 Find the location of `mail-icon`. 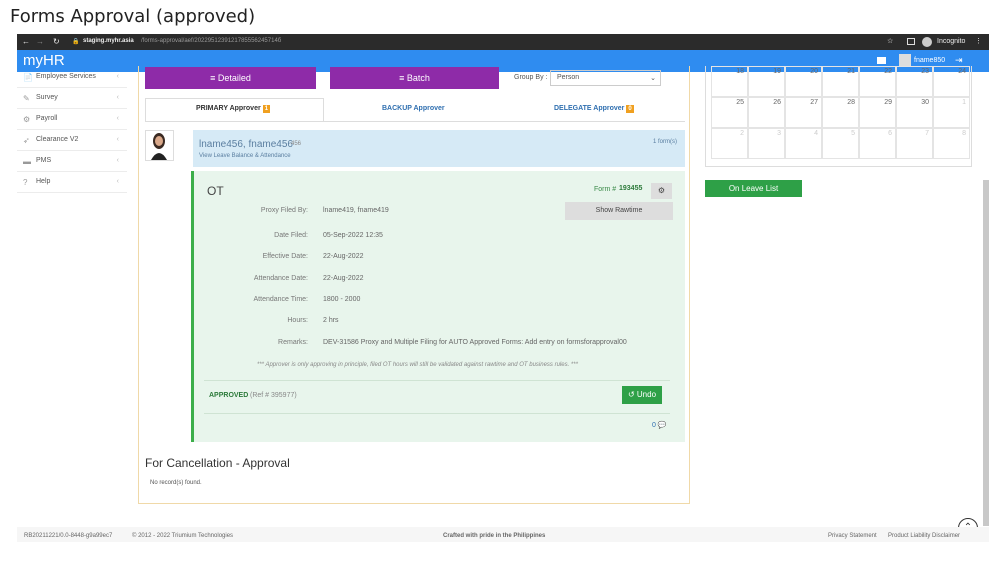

mail-icon is located at coordinates (881, 60).